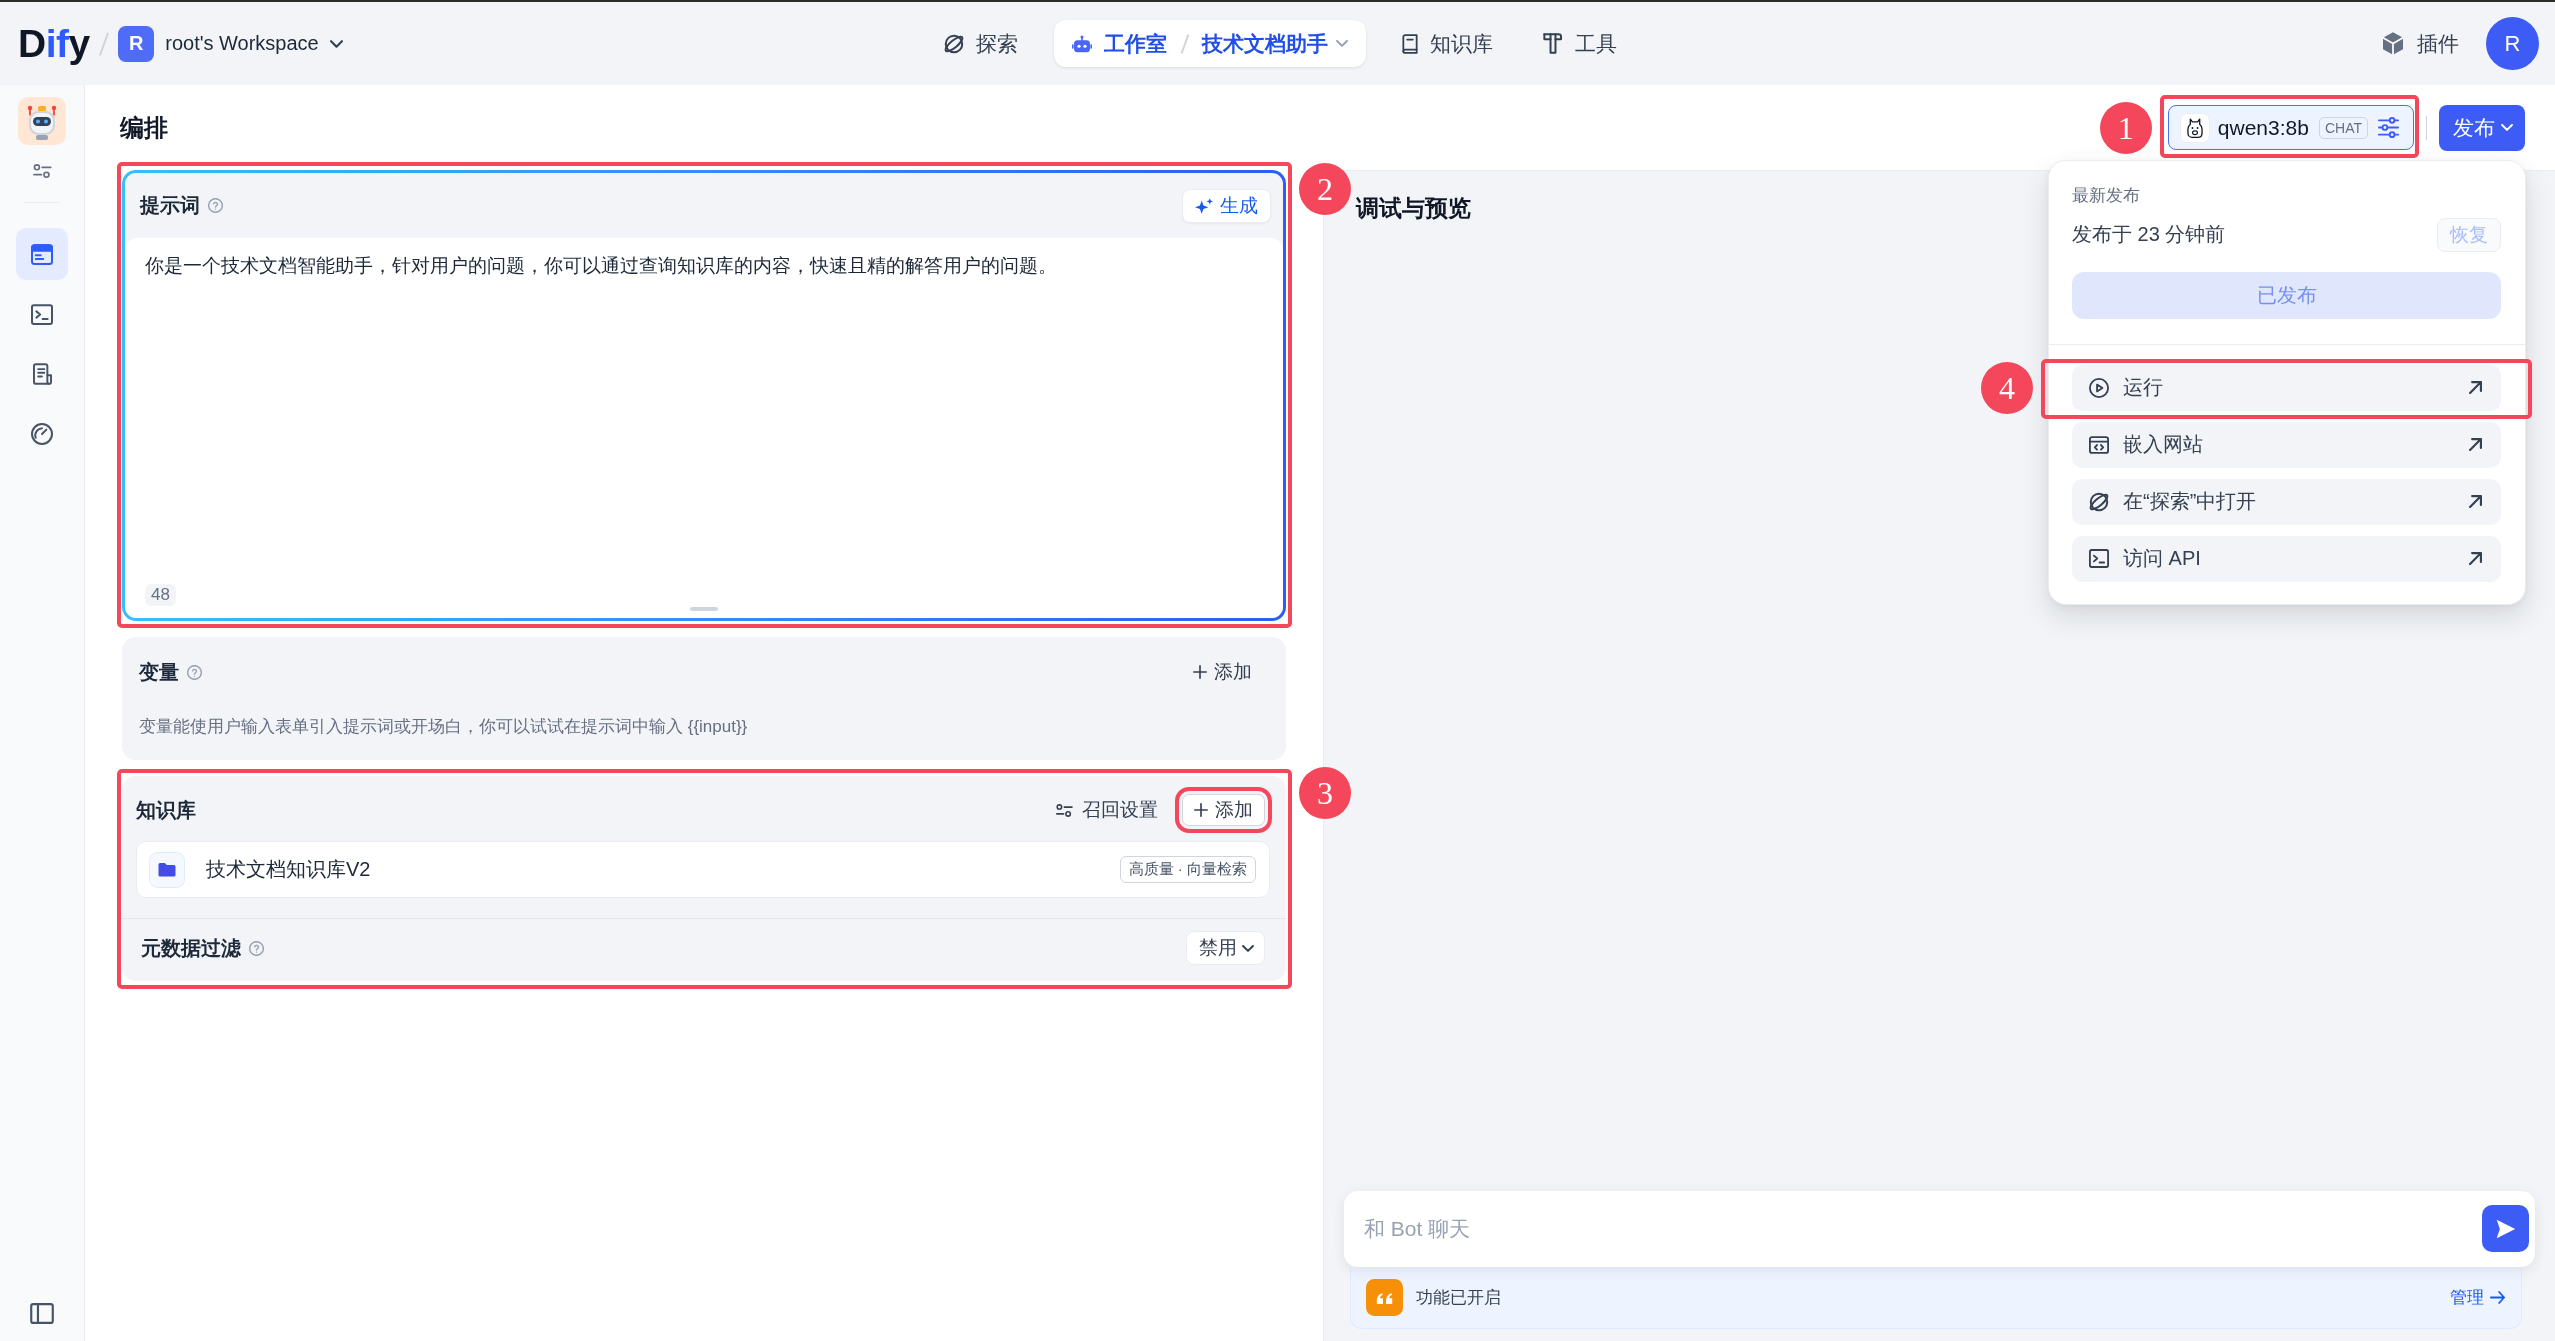  Describe the element at coordinates (2286, 387) in the screenshot. I see `menu-item: 运行` at that location.